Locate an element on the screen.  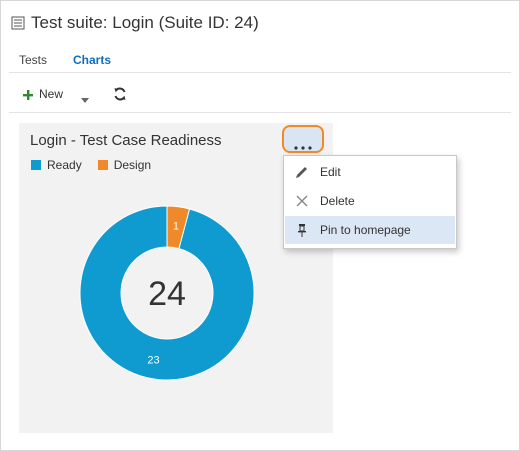
donut-data-label-ready: 23 is located at coordinates (153, 361).